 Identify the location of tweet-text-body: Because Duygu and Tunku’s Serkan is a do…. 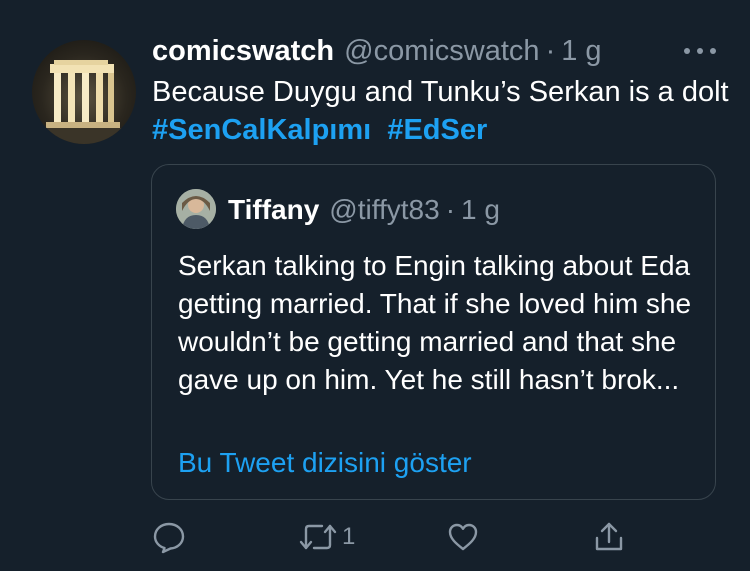
(440, 92).